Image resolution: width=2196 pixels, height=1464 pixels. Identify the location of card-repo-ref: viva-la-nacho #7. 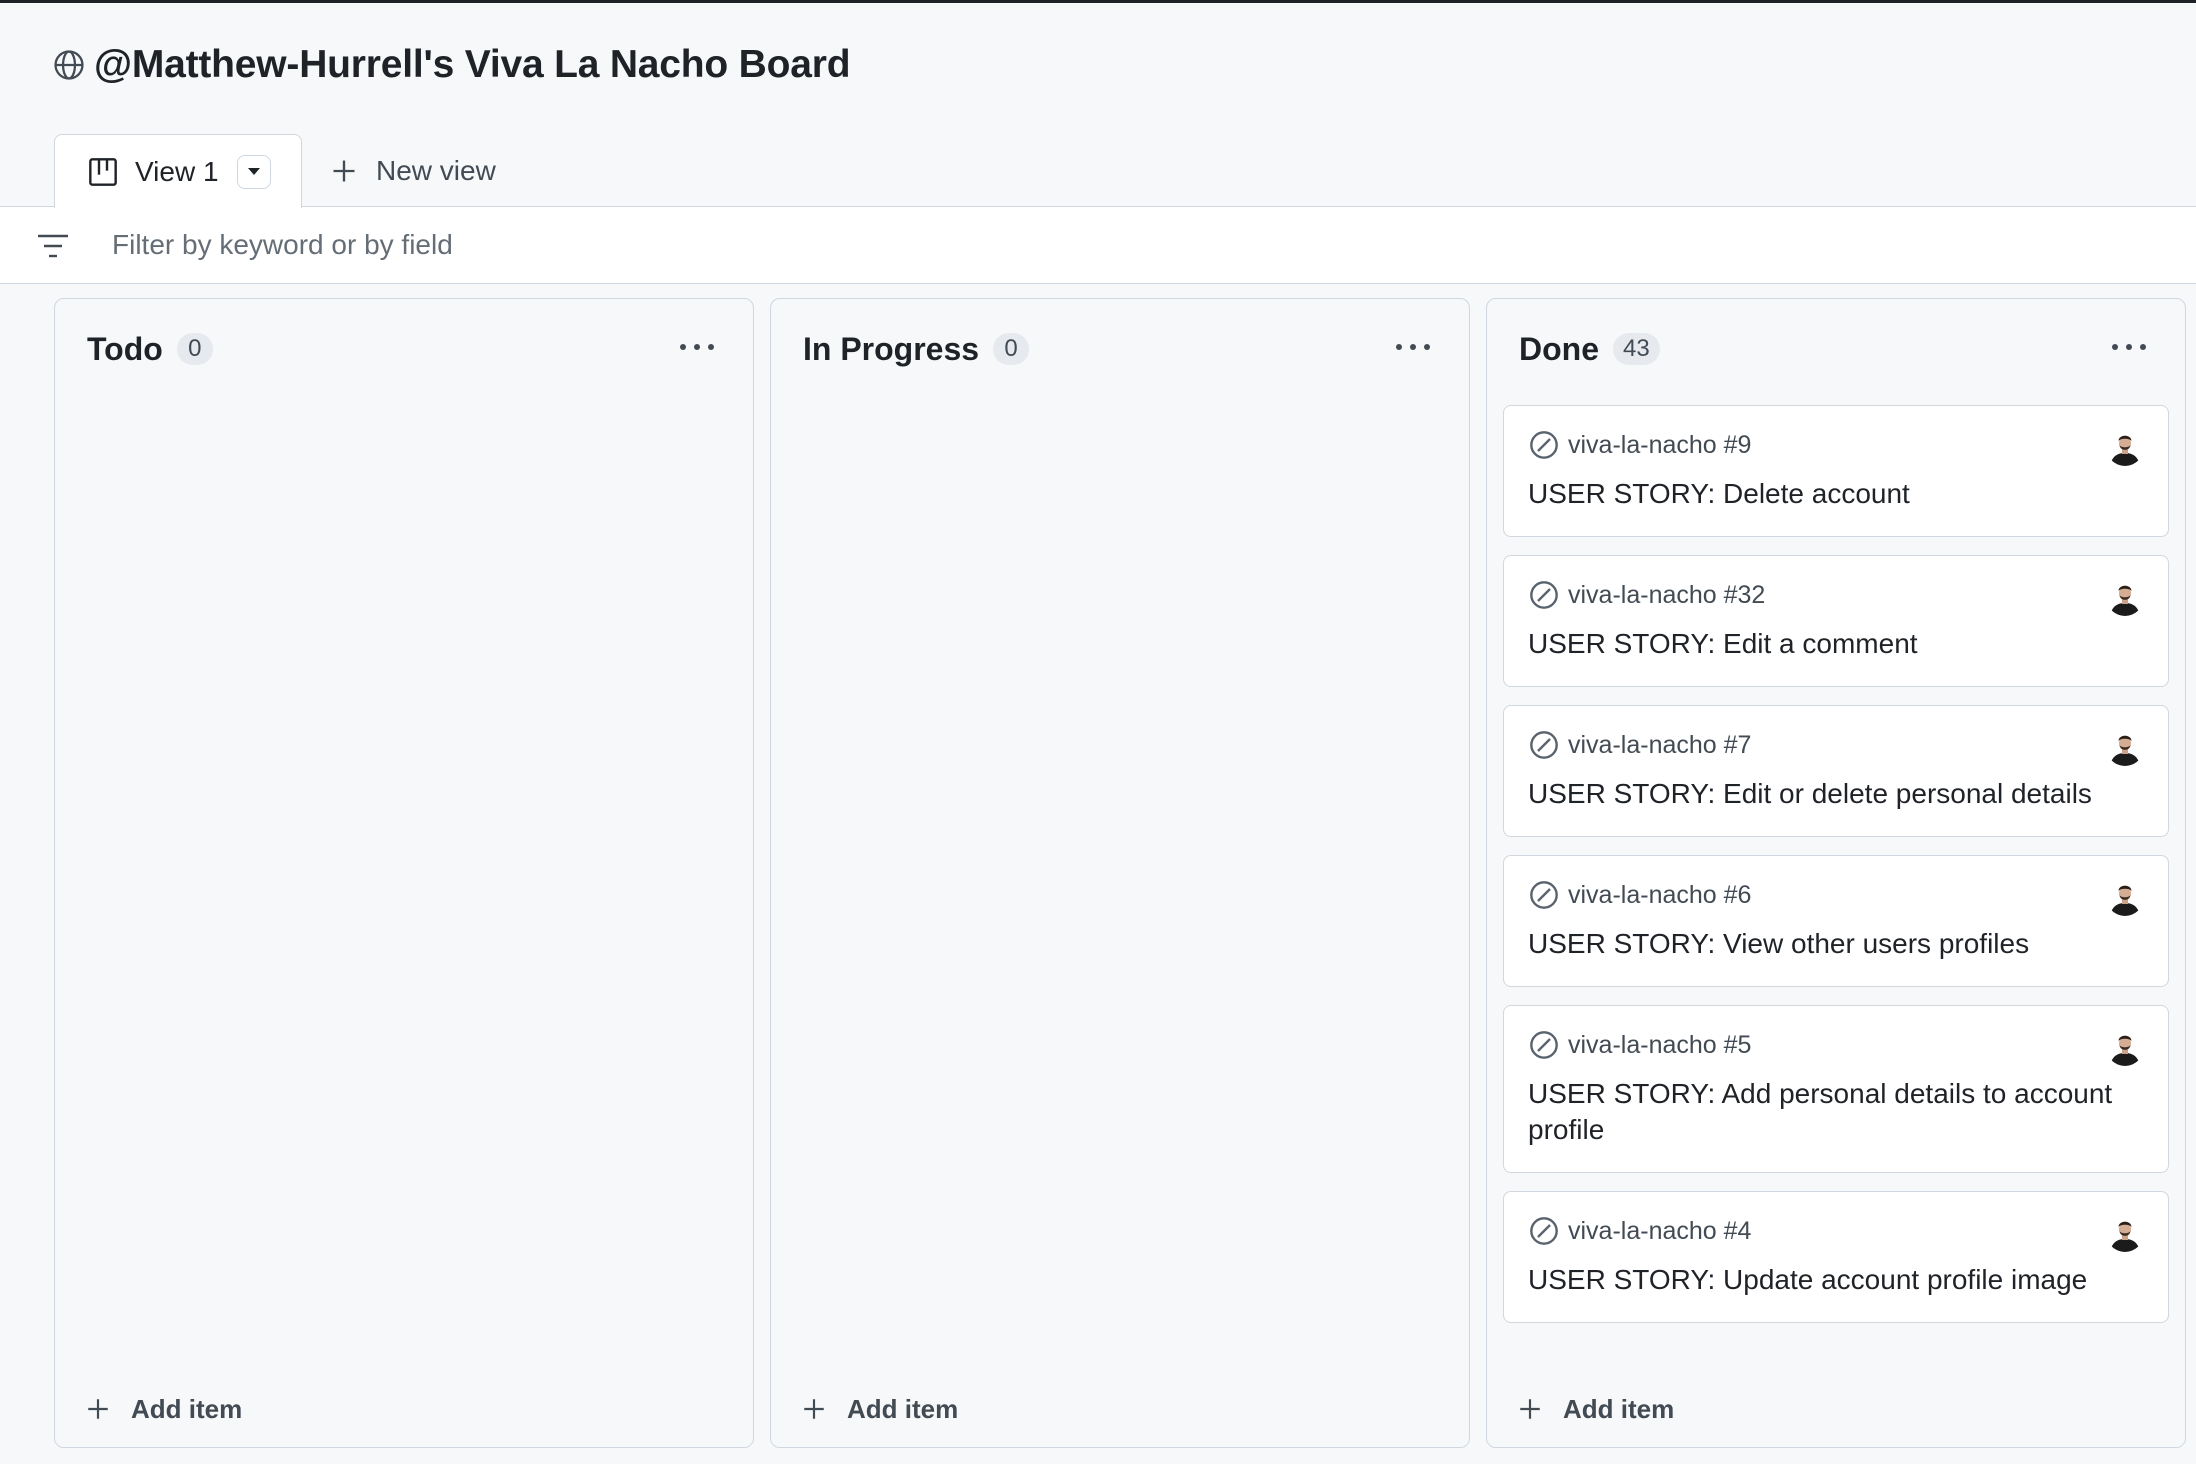
(1660, 744).